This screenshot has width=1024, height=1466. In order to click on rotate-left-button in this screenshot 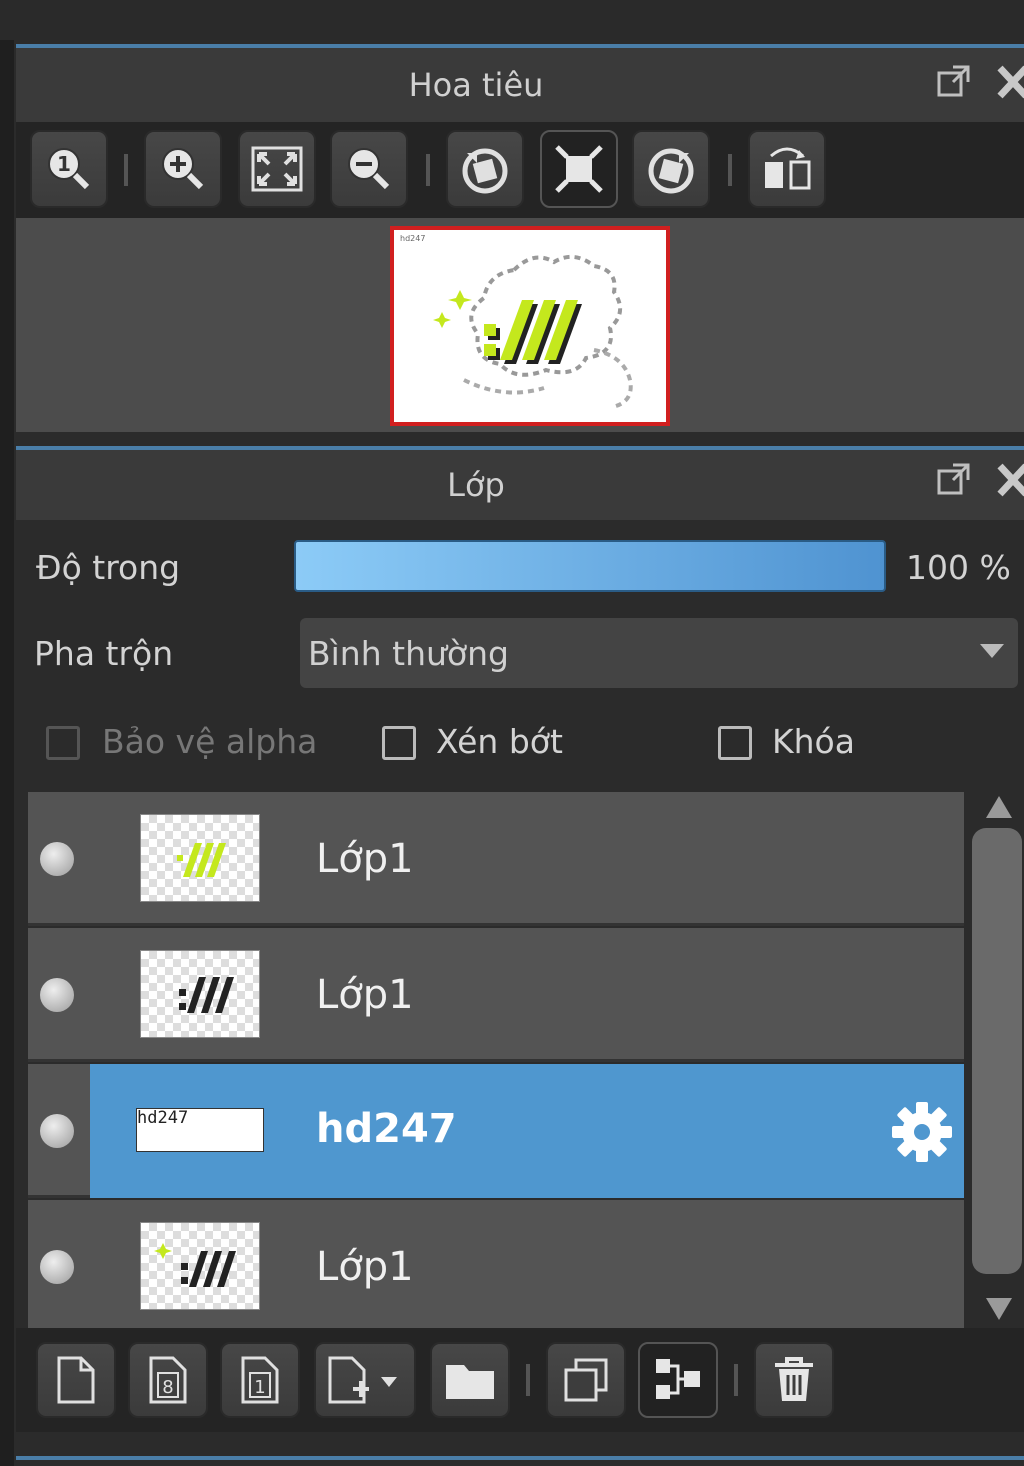, I will do `click(485, 169)`.